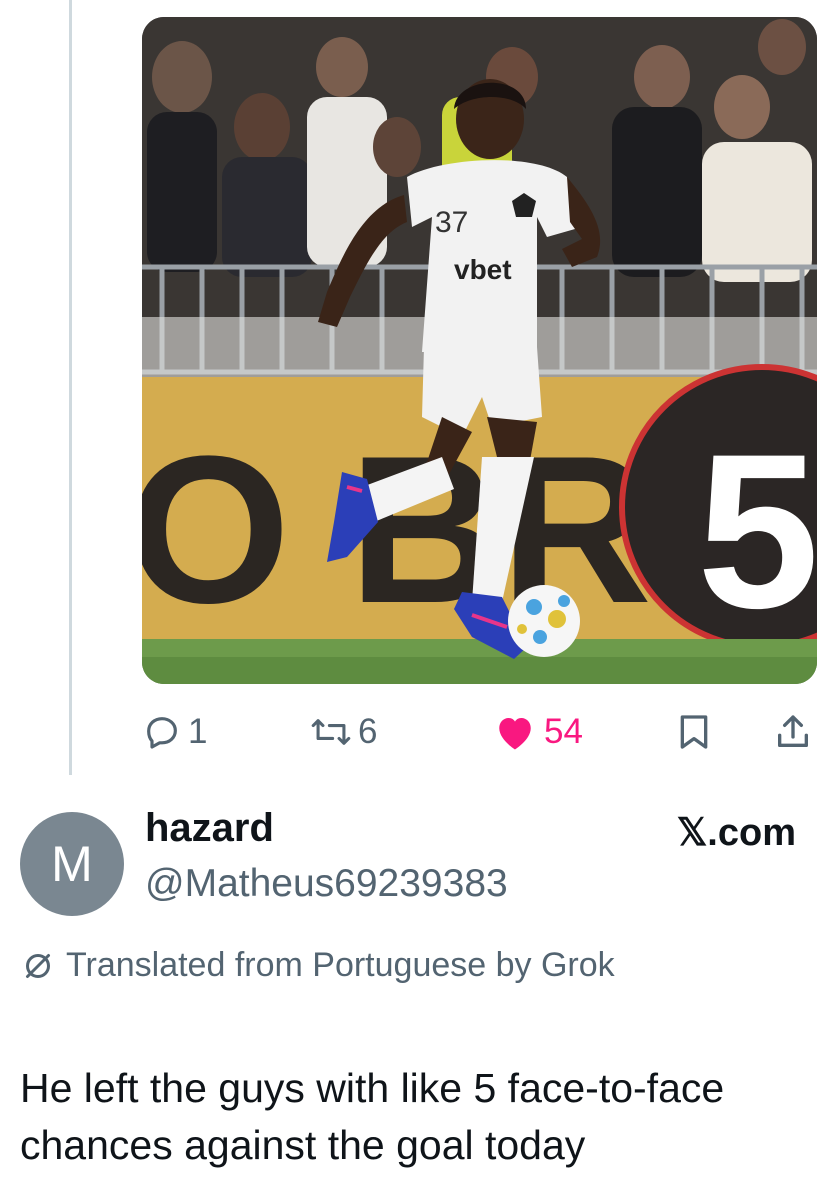  What do you see at coordinates (326, 884) in the screenshot?
I see `author-handle: @Matheus69239383` at bounding box center [326, 884].